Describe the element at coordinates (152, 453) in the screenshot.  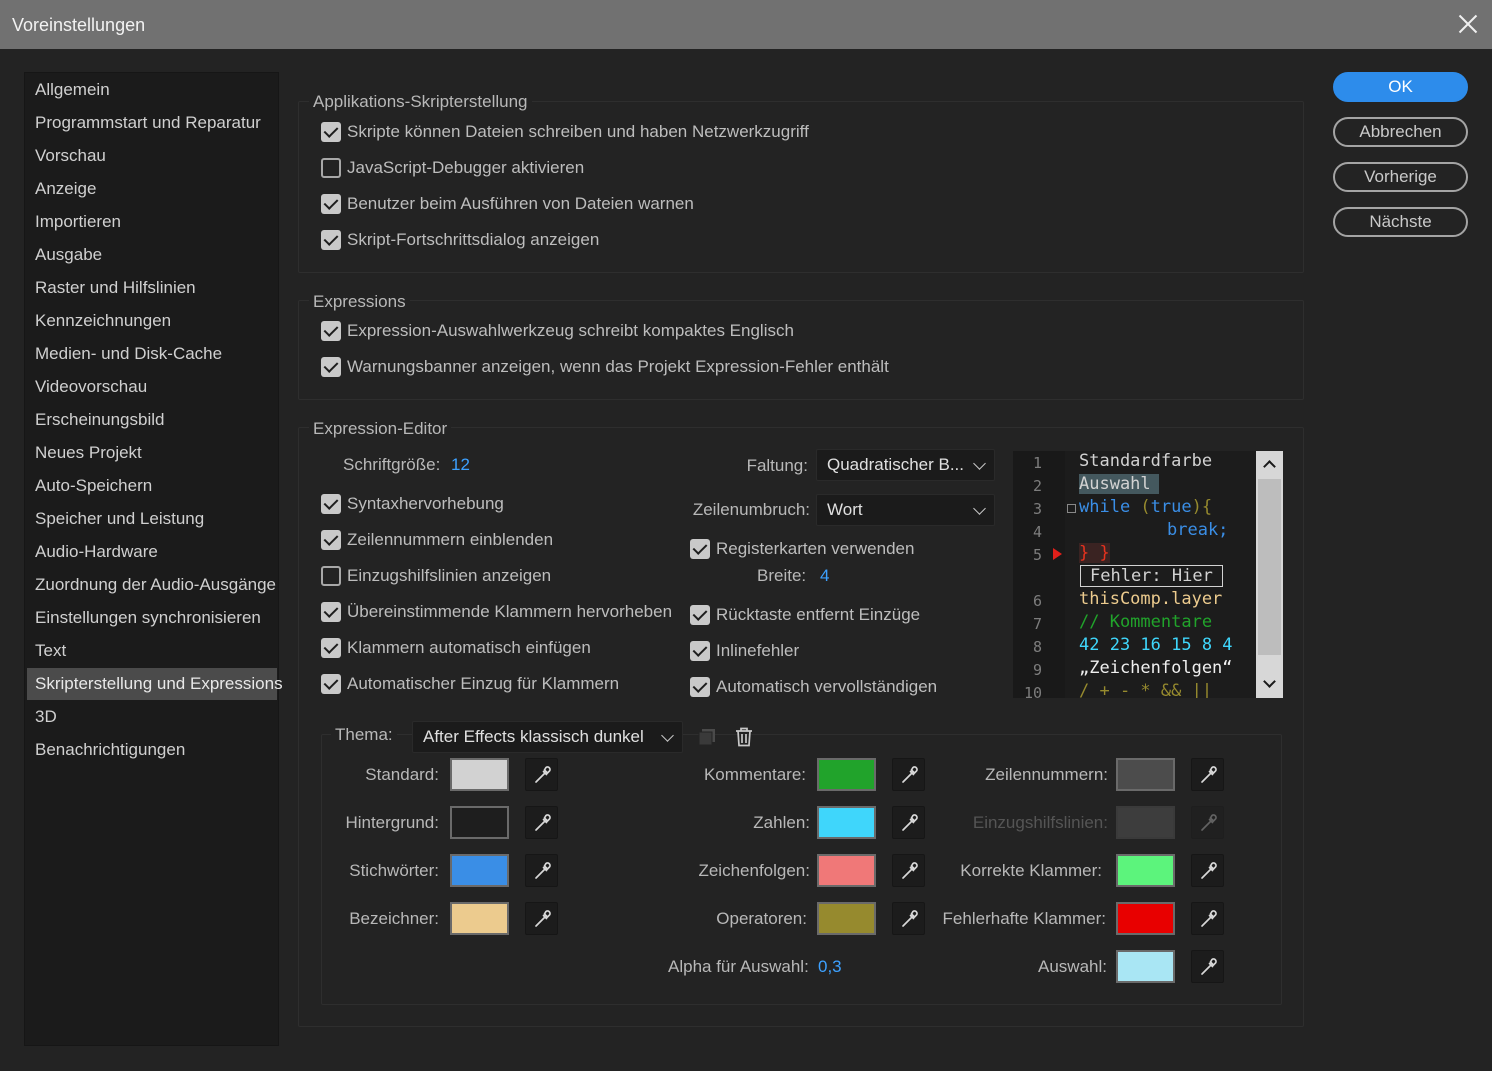
I see `sidebar-item-neues-projekt: Neues Projekt` at that location.